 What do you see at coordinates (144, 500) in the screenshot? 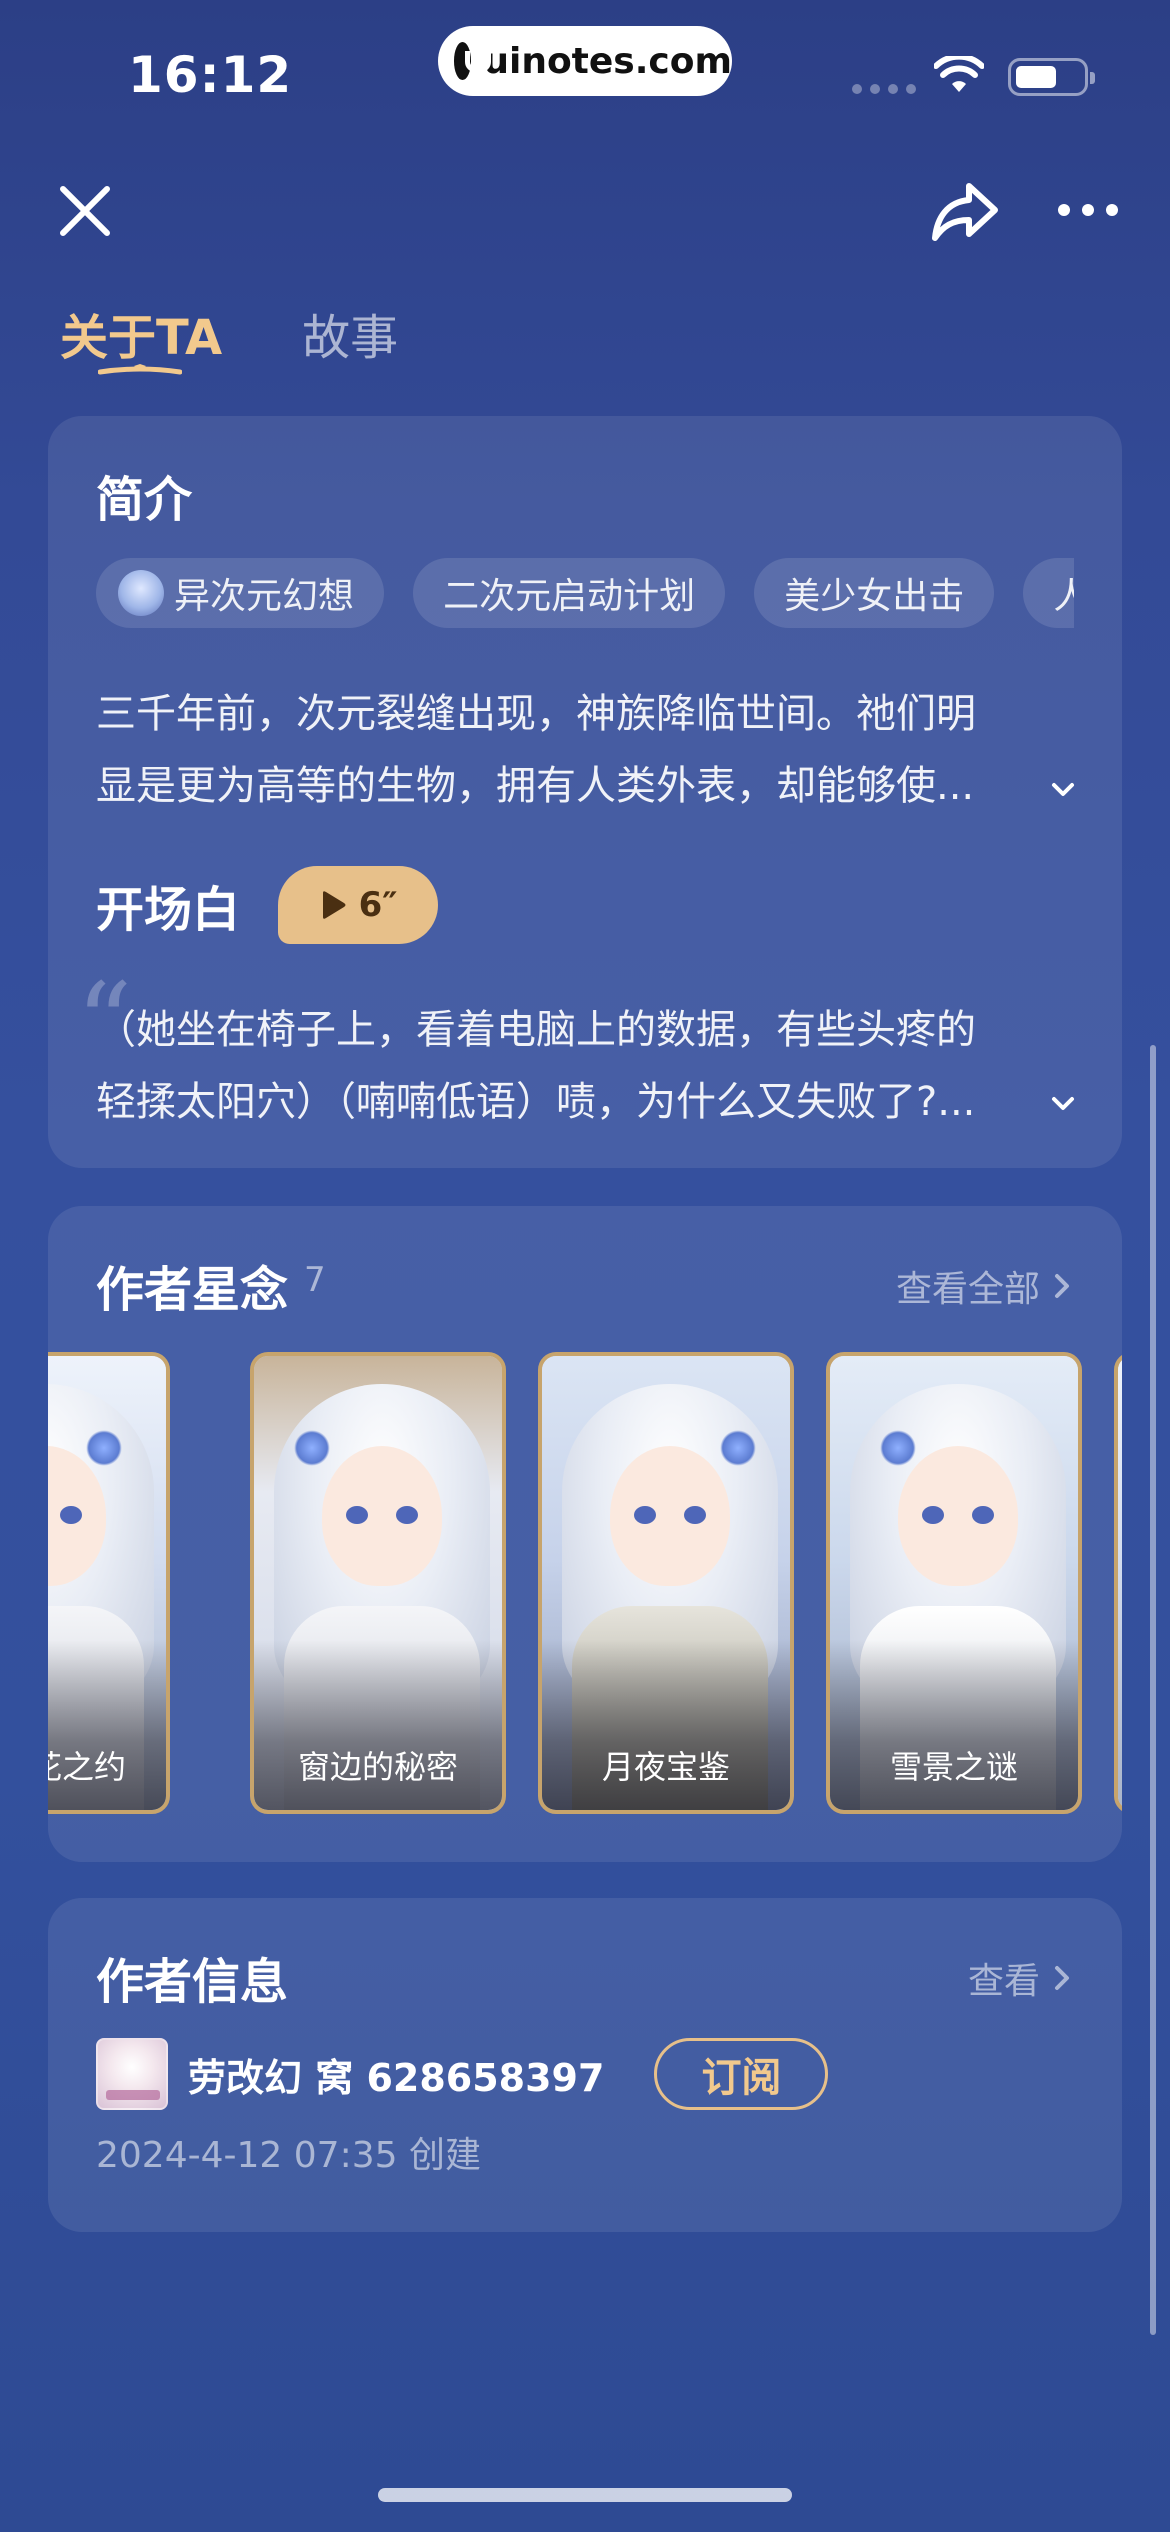
I see `intro-title: 简介` at bounding box center [144, 500].